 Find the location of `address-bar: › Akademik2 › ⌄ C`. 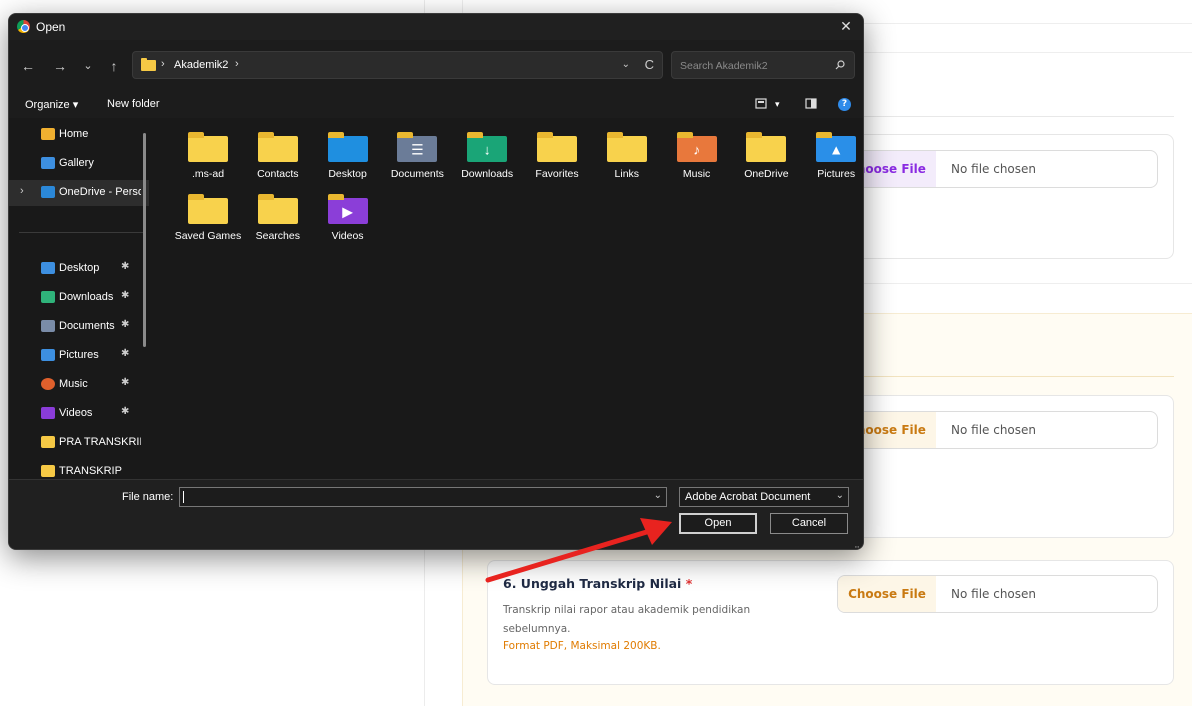

address-bar: › Akademik2 › ⌄ C is located at coordinates (397, 65).